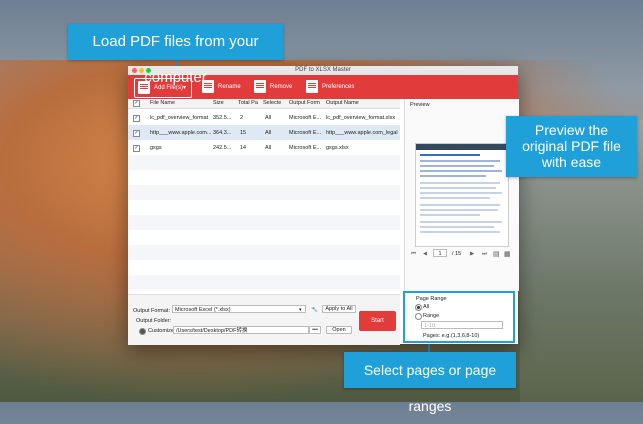  Describe the element at coordinates (418, 316) in the screenshot. I see `range-radio` at that location.